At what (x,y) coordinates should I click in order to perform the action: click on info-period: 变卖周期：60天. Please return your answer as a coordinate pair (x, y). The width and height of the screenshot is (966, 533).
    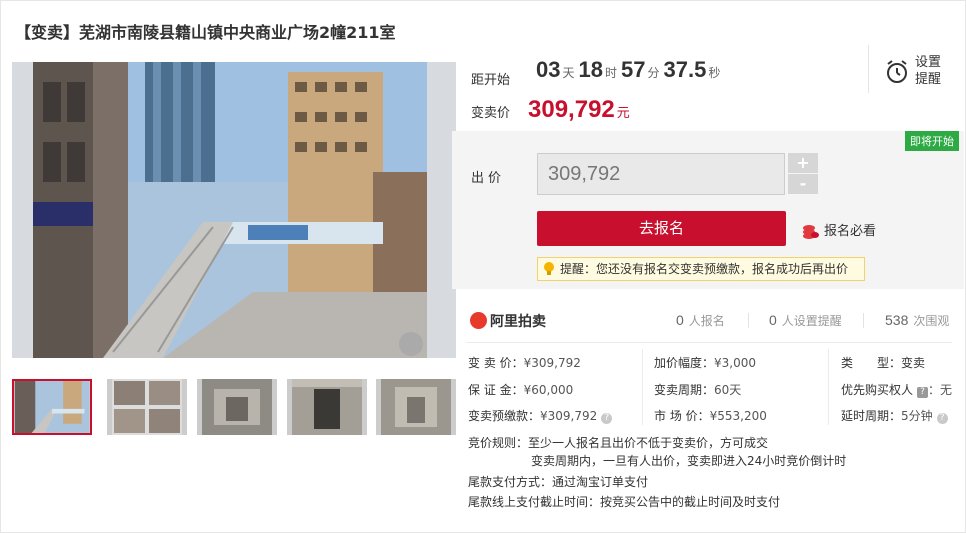
    Looking at the image, I should click on (697, 389).